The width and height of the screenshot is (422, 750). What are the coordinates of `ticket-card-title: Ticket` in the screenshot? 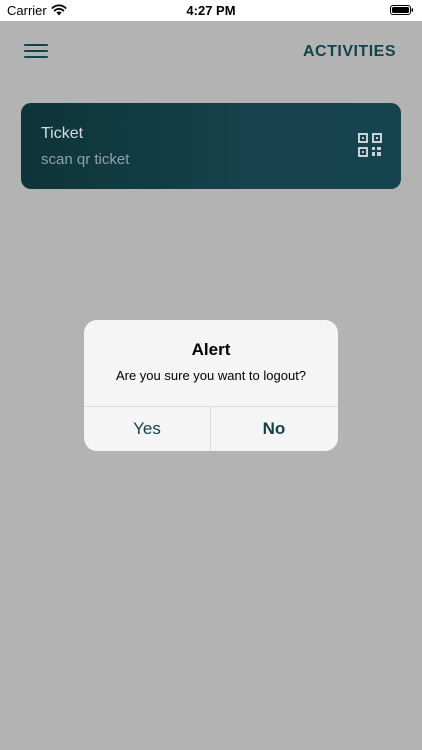 It's located at (62, 133).